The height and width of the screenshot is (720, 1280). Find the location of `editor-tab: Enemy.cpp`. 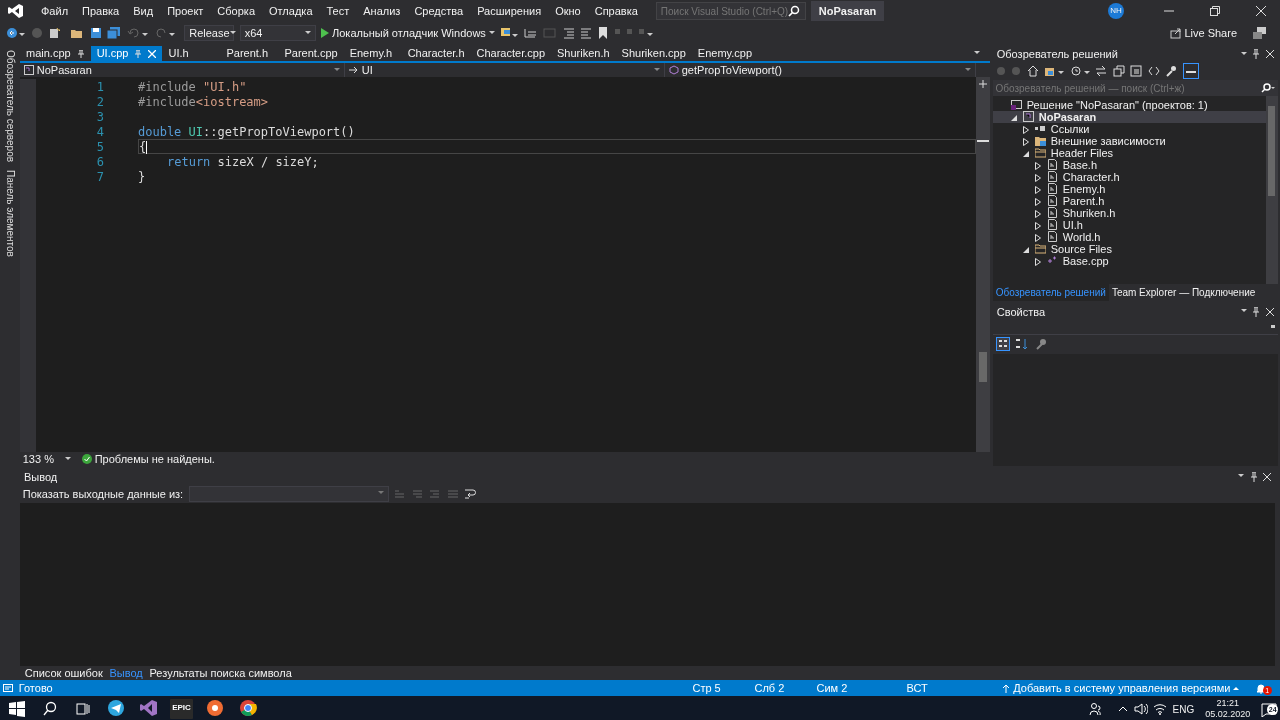

editor-tab: Enemy.cpp is located at coordinates (725, 53).